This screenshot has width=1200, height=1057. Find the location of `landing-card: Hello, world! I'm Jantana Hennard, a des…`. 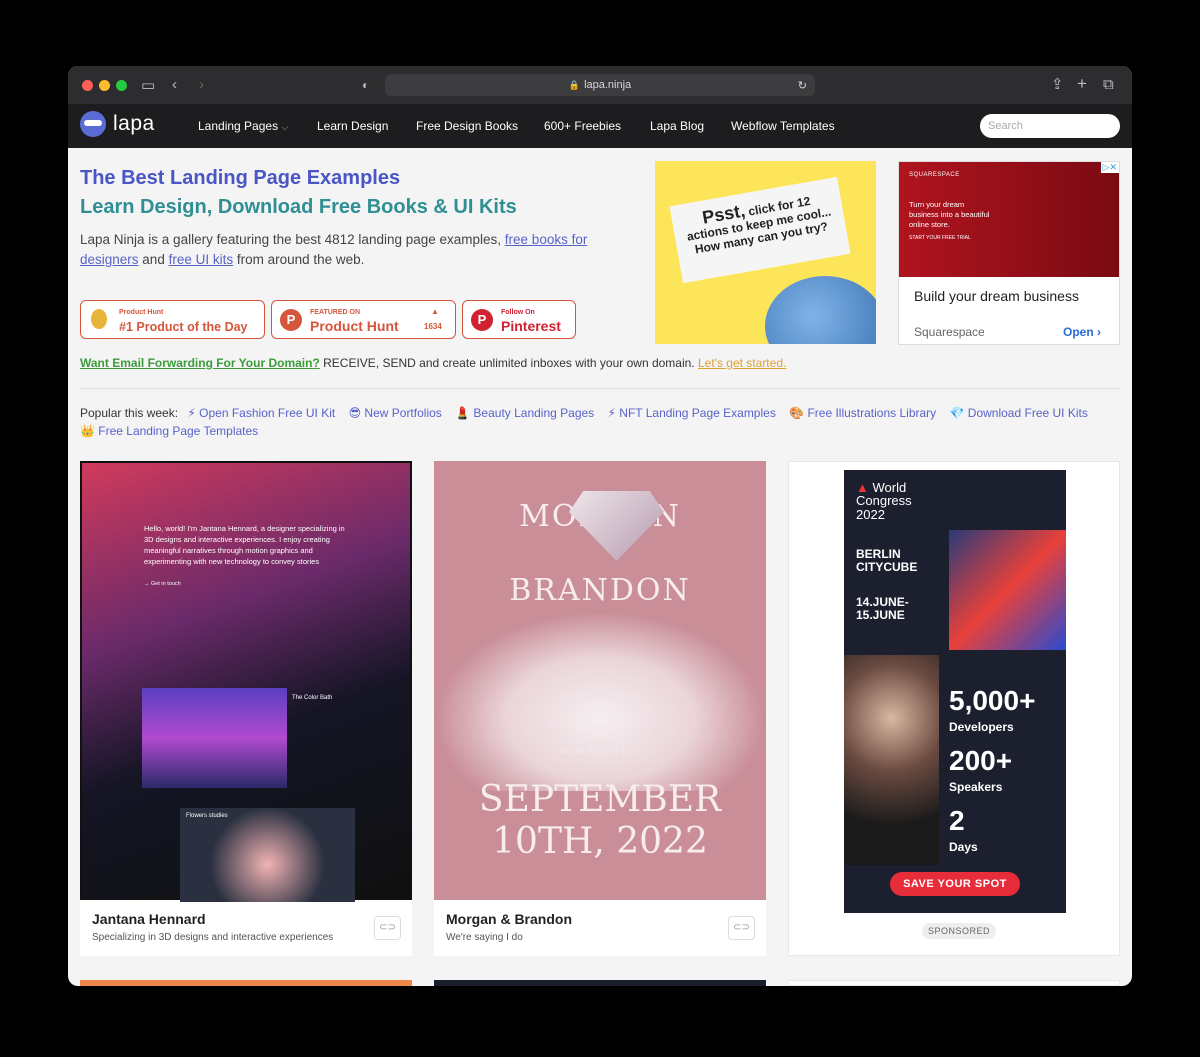

landing-card: Hello, world! I'm Jantana Hennard, a des… is located at coordinates (246, 708).